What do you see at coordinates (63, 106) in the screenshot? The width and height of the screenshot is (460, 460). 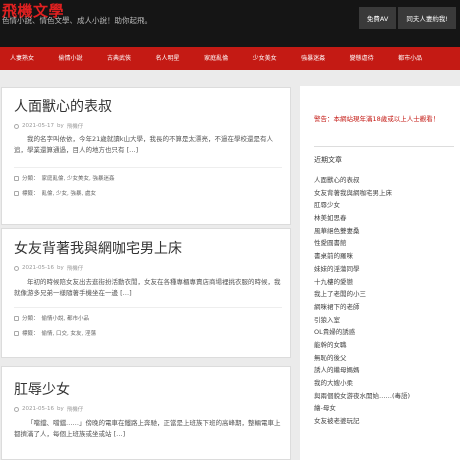 I see `post-title: 人面獸心的表叔` at bounding box center [63, 106].